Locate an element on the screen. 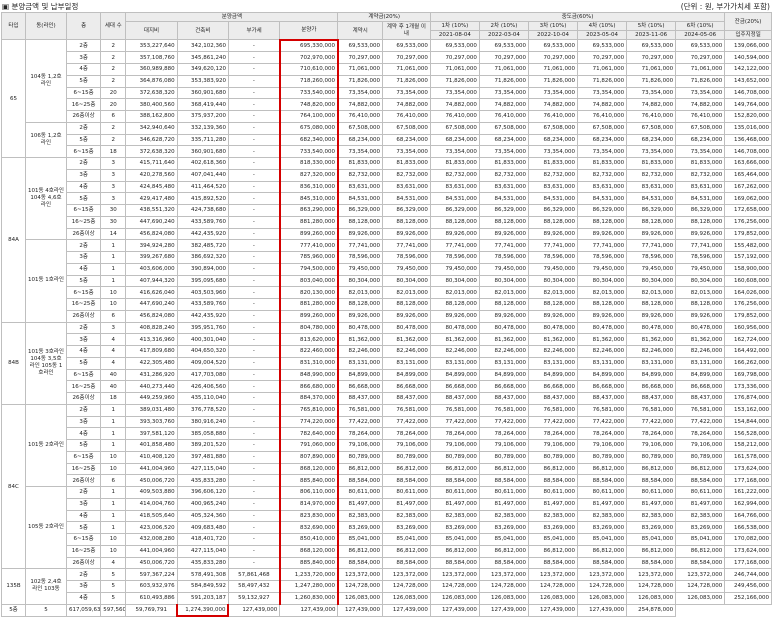  building-cell: 368,419,440 is located at coordinates (202, 104).